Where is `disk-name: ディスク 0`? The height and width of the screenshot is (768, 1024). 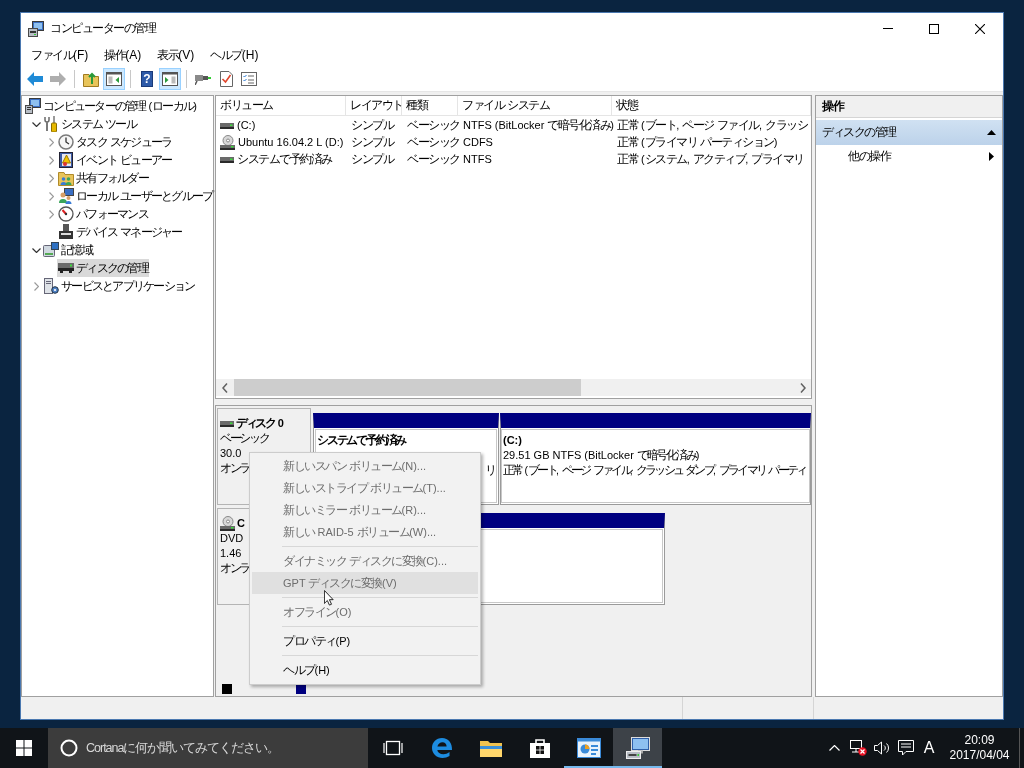 disk-name: ディスク 0 is located at coordinates (260, 423).